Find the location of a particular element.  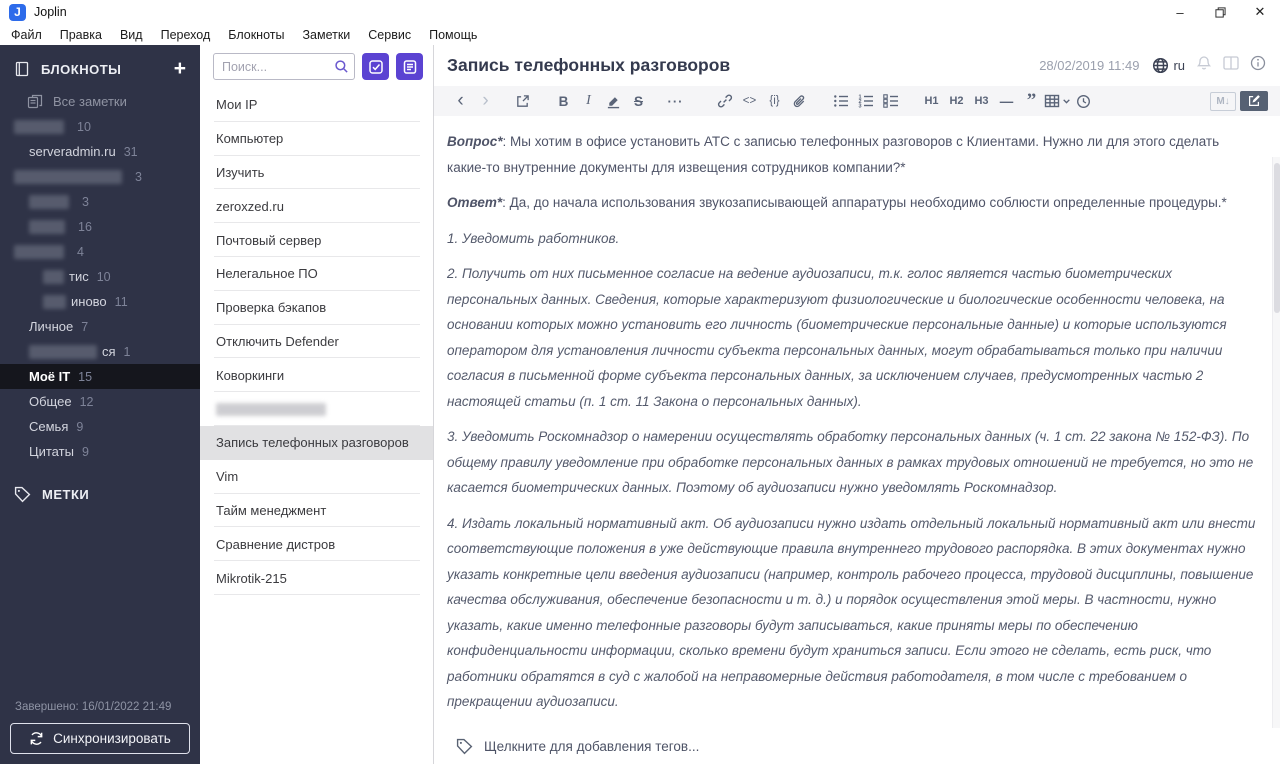

note-properties-icon is located at coordinates (1258, 65).